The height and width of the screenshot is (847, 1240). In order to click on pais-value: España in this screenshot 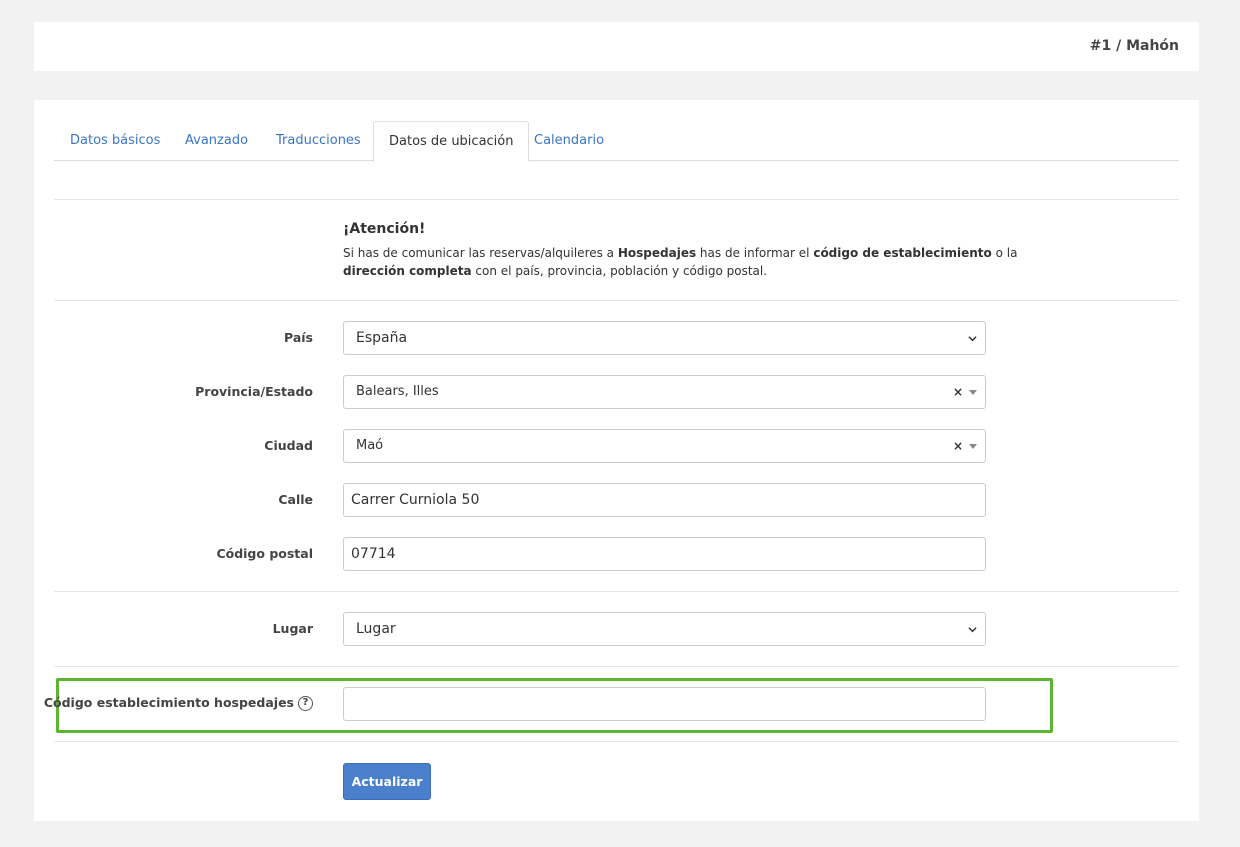, I will do `click(382, 338)`.